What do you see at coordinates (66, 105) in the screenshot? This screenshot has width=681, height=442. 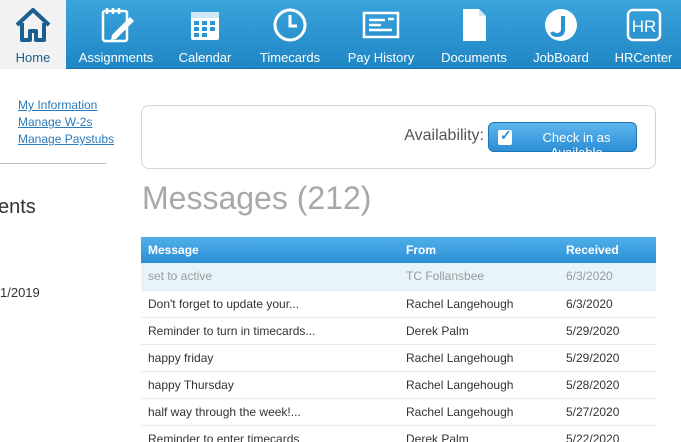 I see `my-information-link: My Information` at bounding box center [66, 105].